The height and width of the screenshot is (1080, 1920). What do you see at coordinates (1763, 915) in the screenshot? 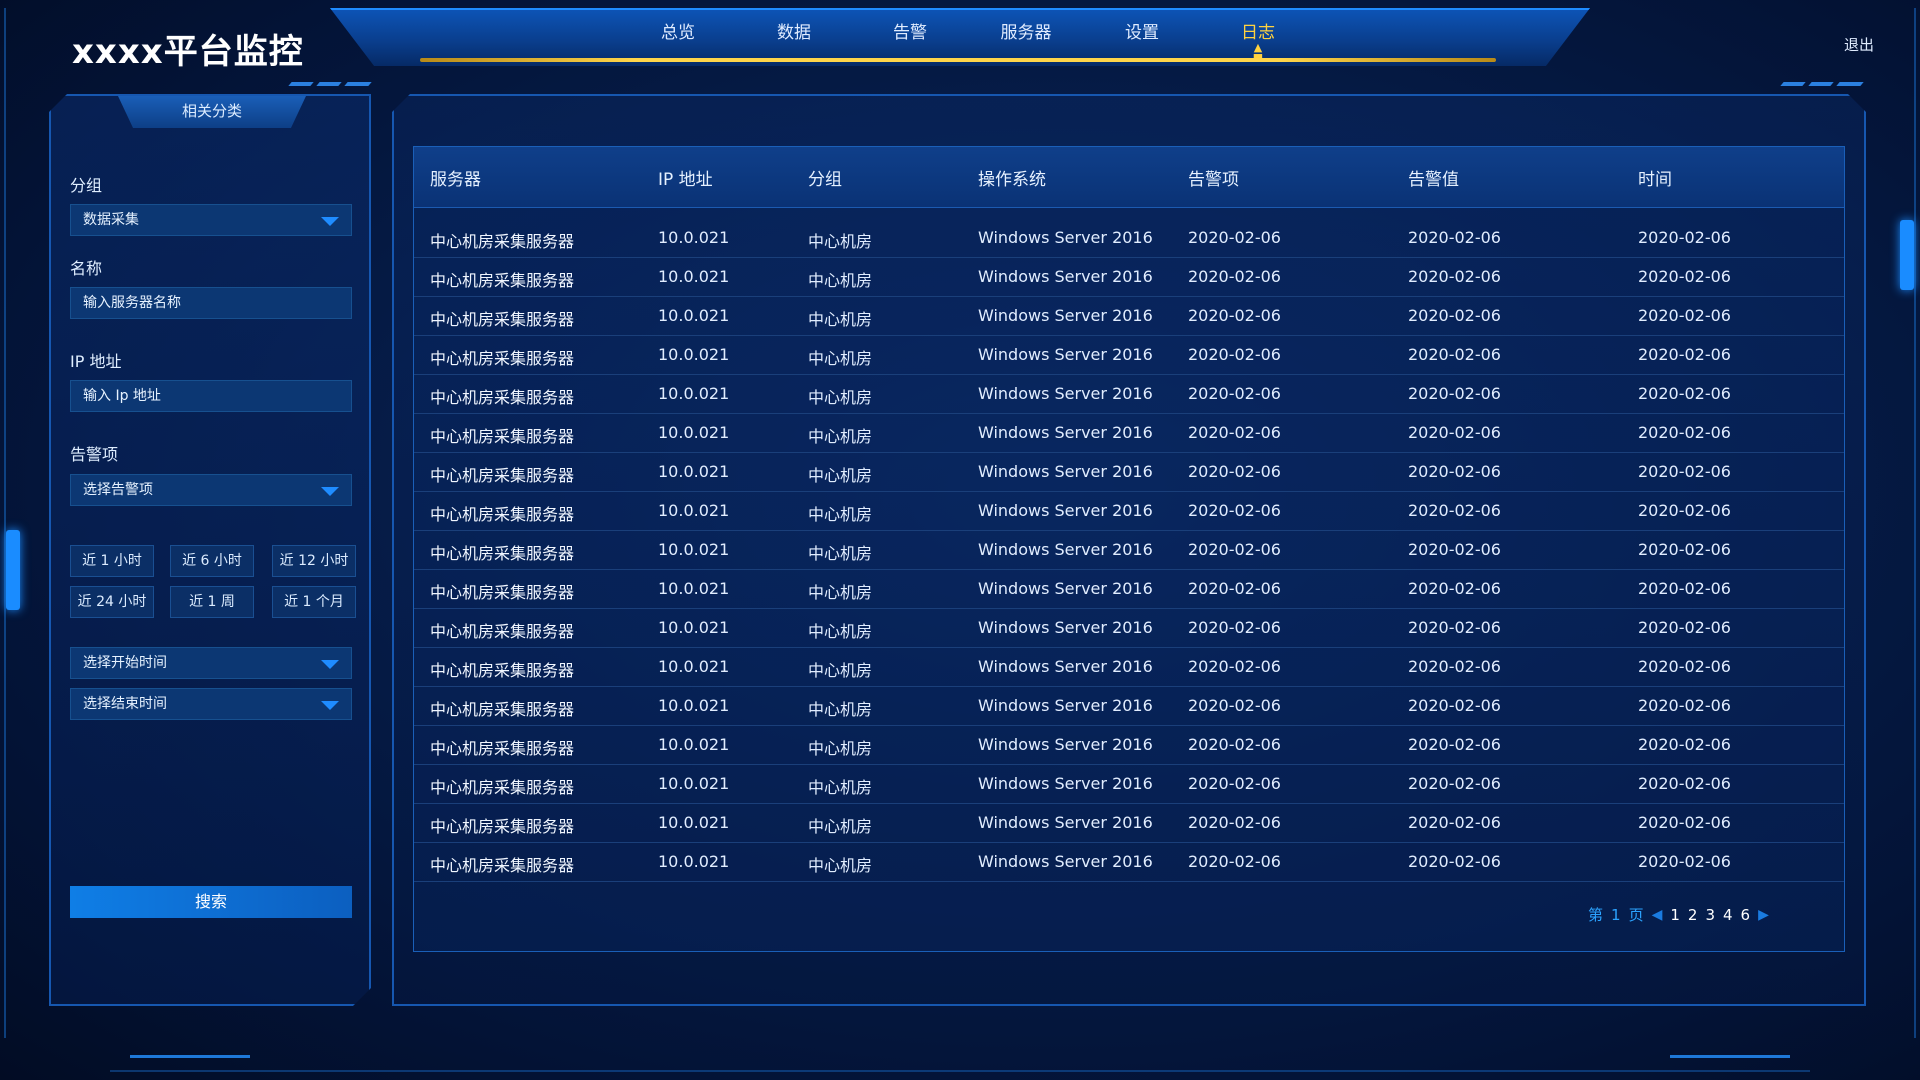
I see `chevron-right-icon: ▶` at bounding box center [1763, 915].